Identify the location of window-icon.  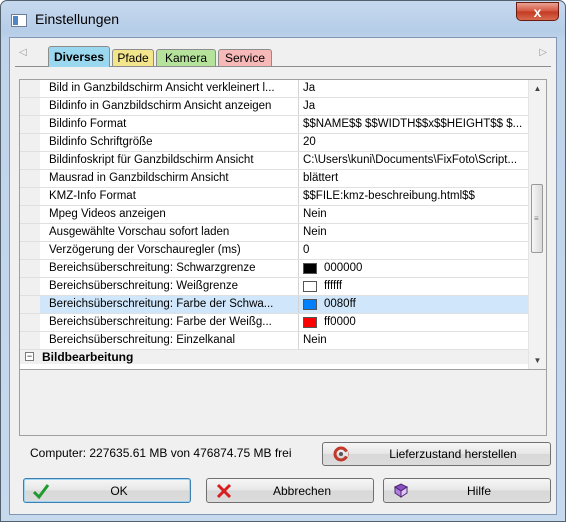
(19, 20).